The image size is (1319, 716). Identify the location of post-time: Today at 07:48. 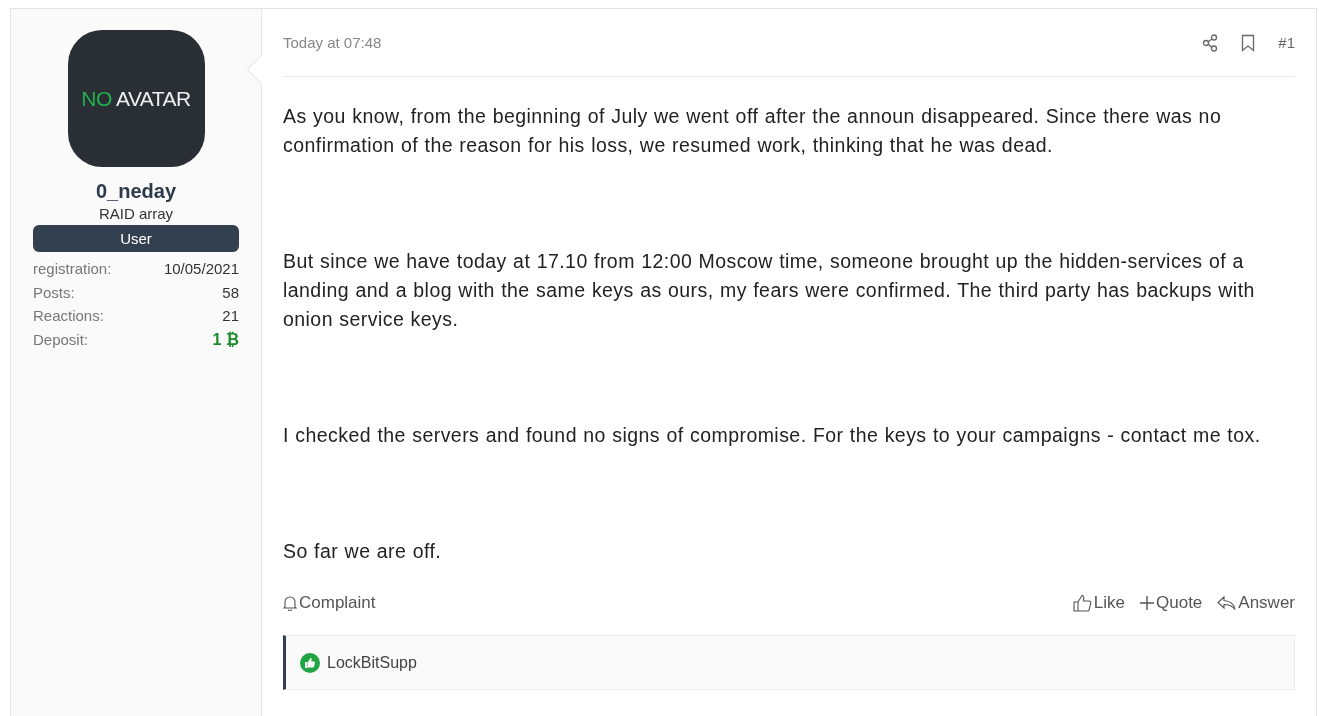
(332, 42).